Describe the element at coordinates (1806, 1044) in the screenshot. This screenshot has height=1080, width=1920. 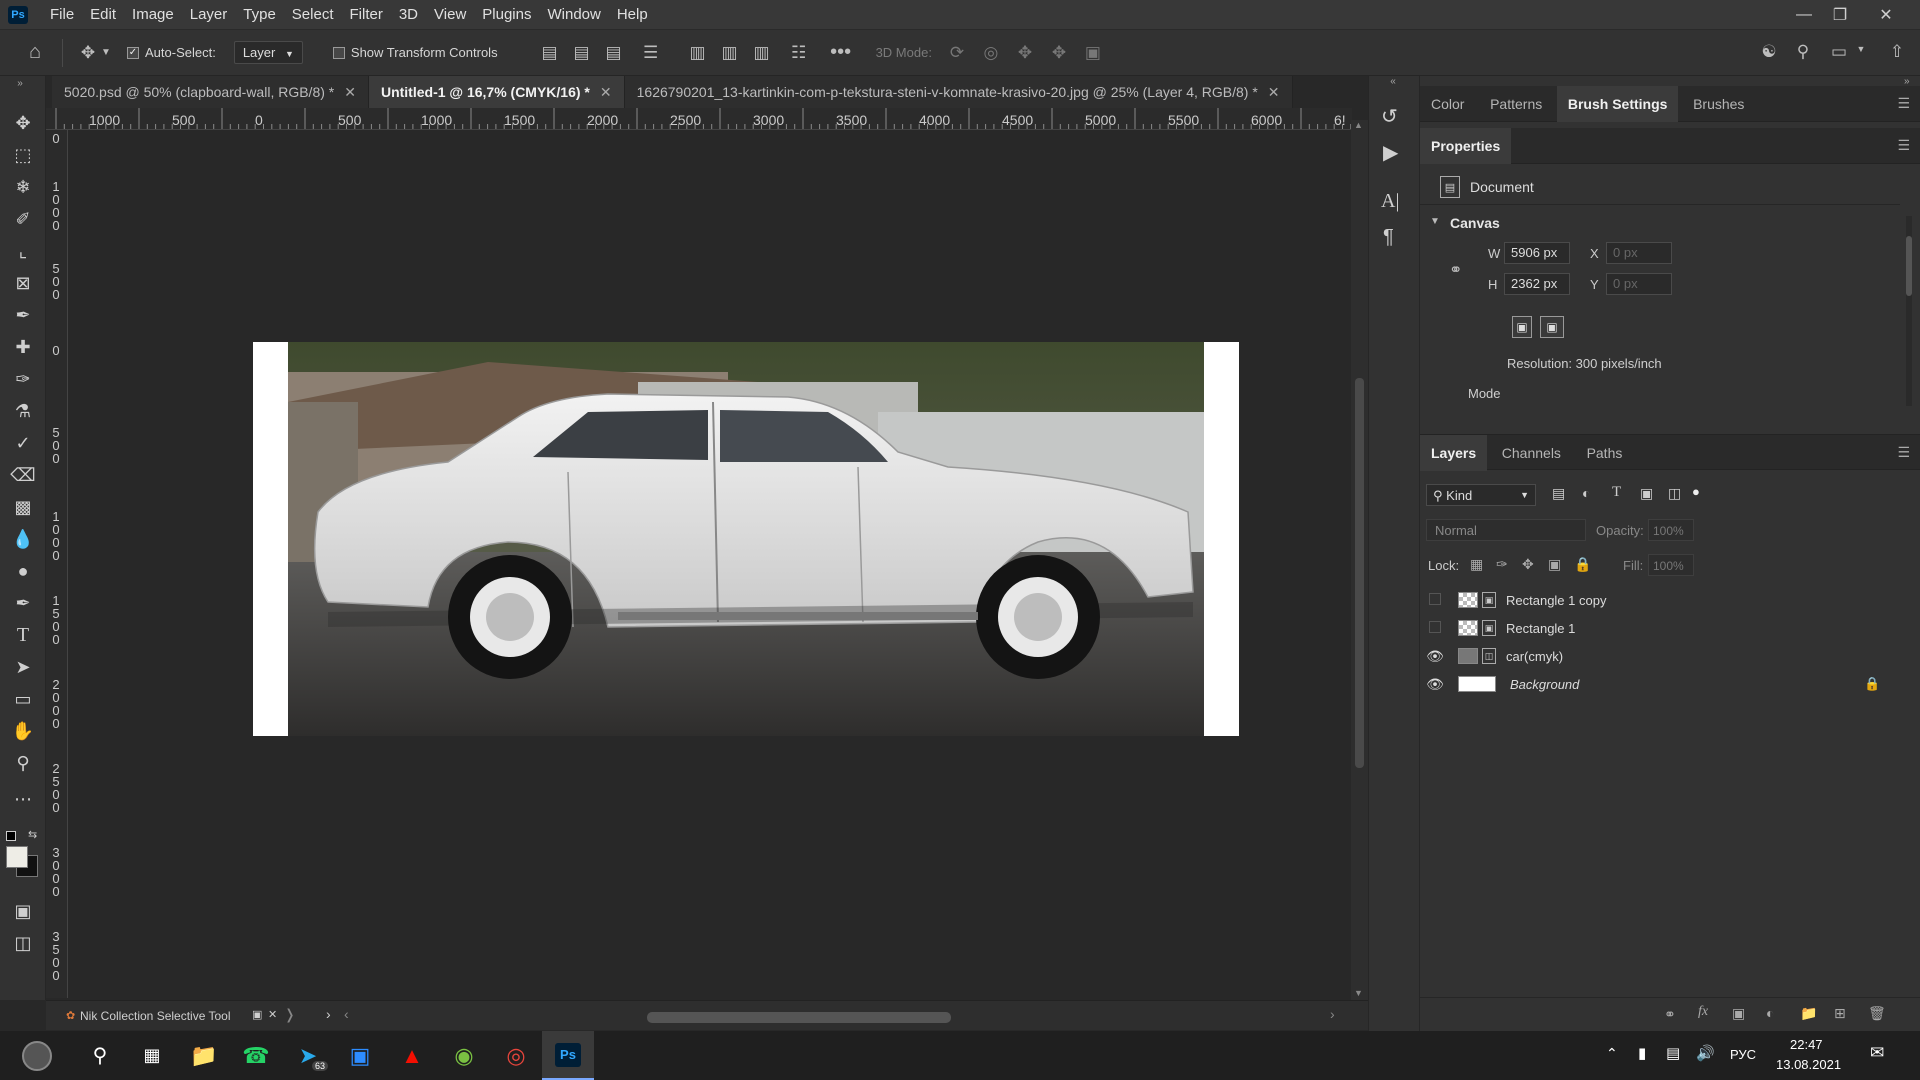
I see `clock-time: 22:47` at that location.